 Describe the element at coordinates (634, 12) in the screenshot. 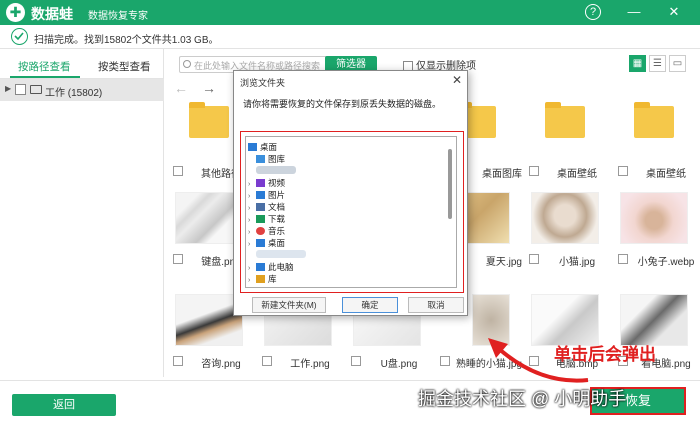

I see `minimize-button: —` at that location.